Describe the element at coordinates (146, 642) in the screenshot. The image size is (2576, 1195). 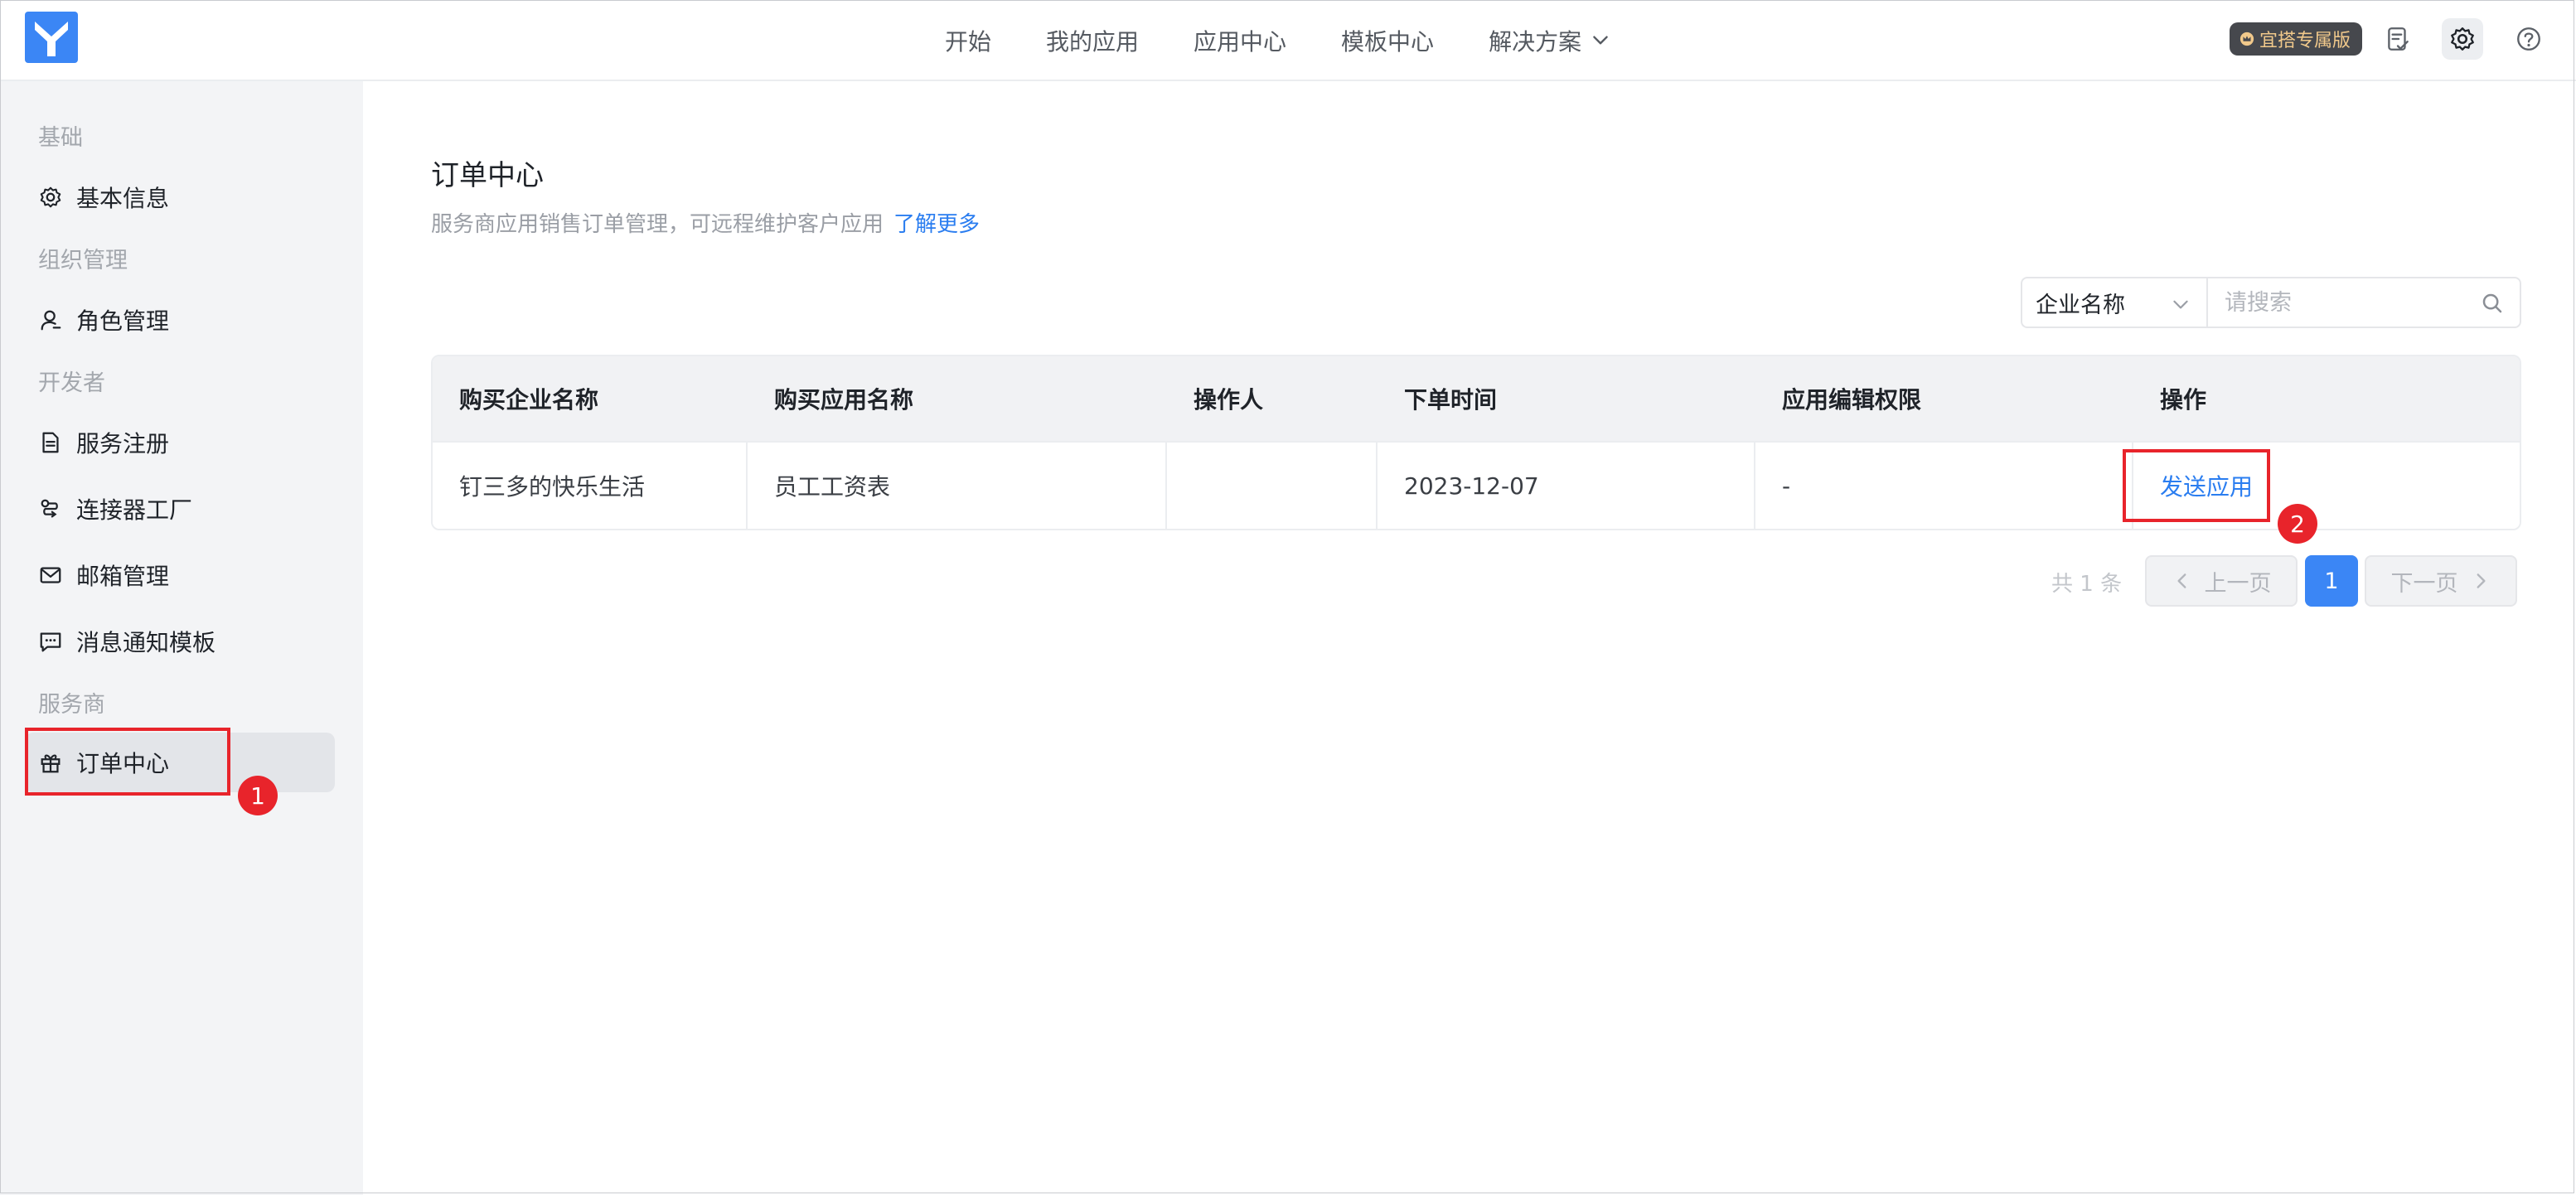
I see `sidebar-item-label: 消息通知模板` at that location.